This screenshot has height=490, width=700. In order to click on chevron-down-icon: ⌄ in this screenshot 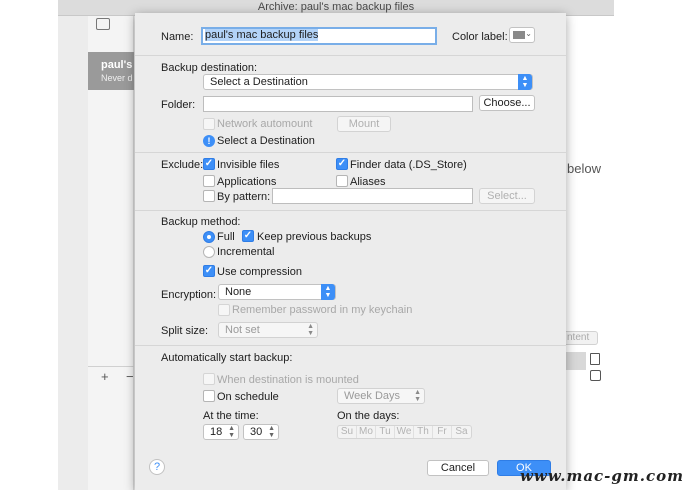, I will do `click(528, 33)`.